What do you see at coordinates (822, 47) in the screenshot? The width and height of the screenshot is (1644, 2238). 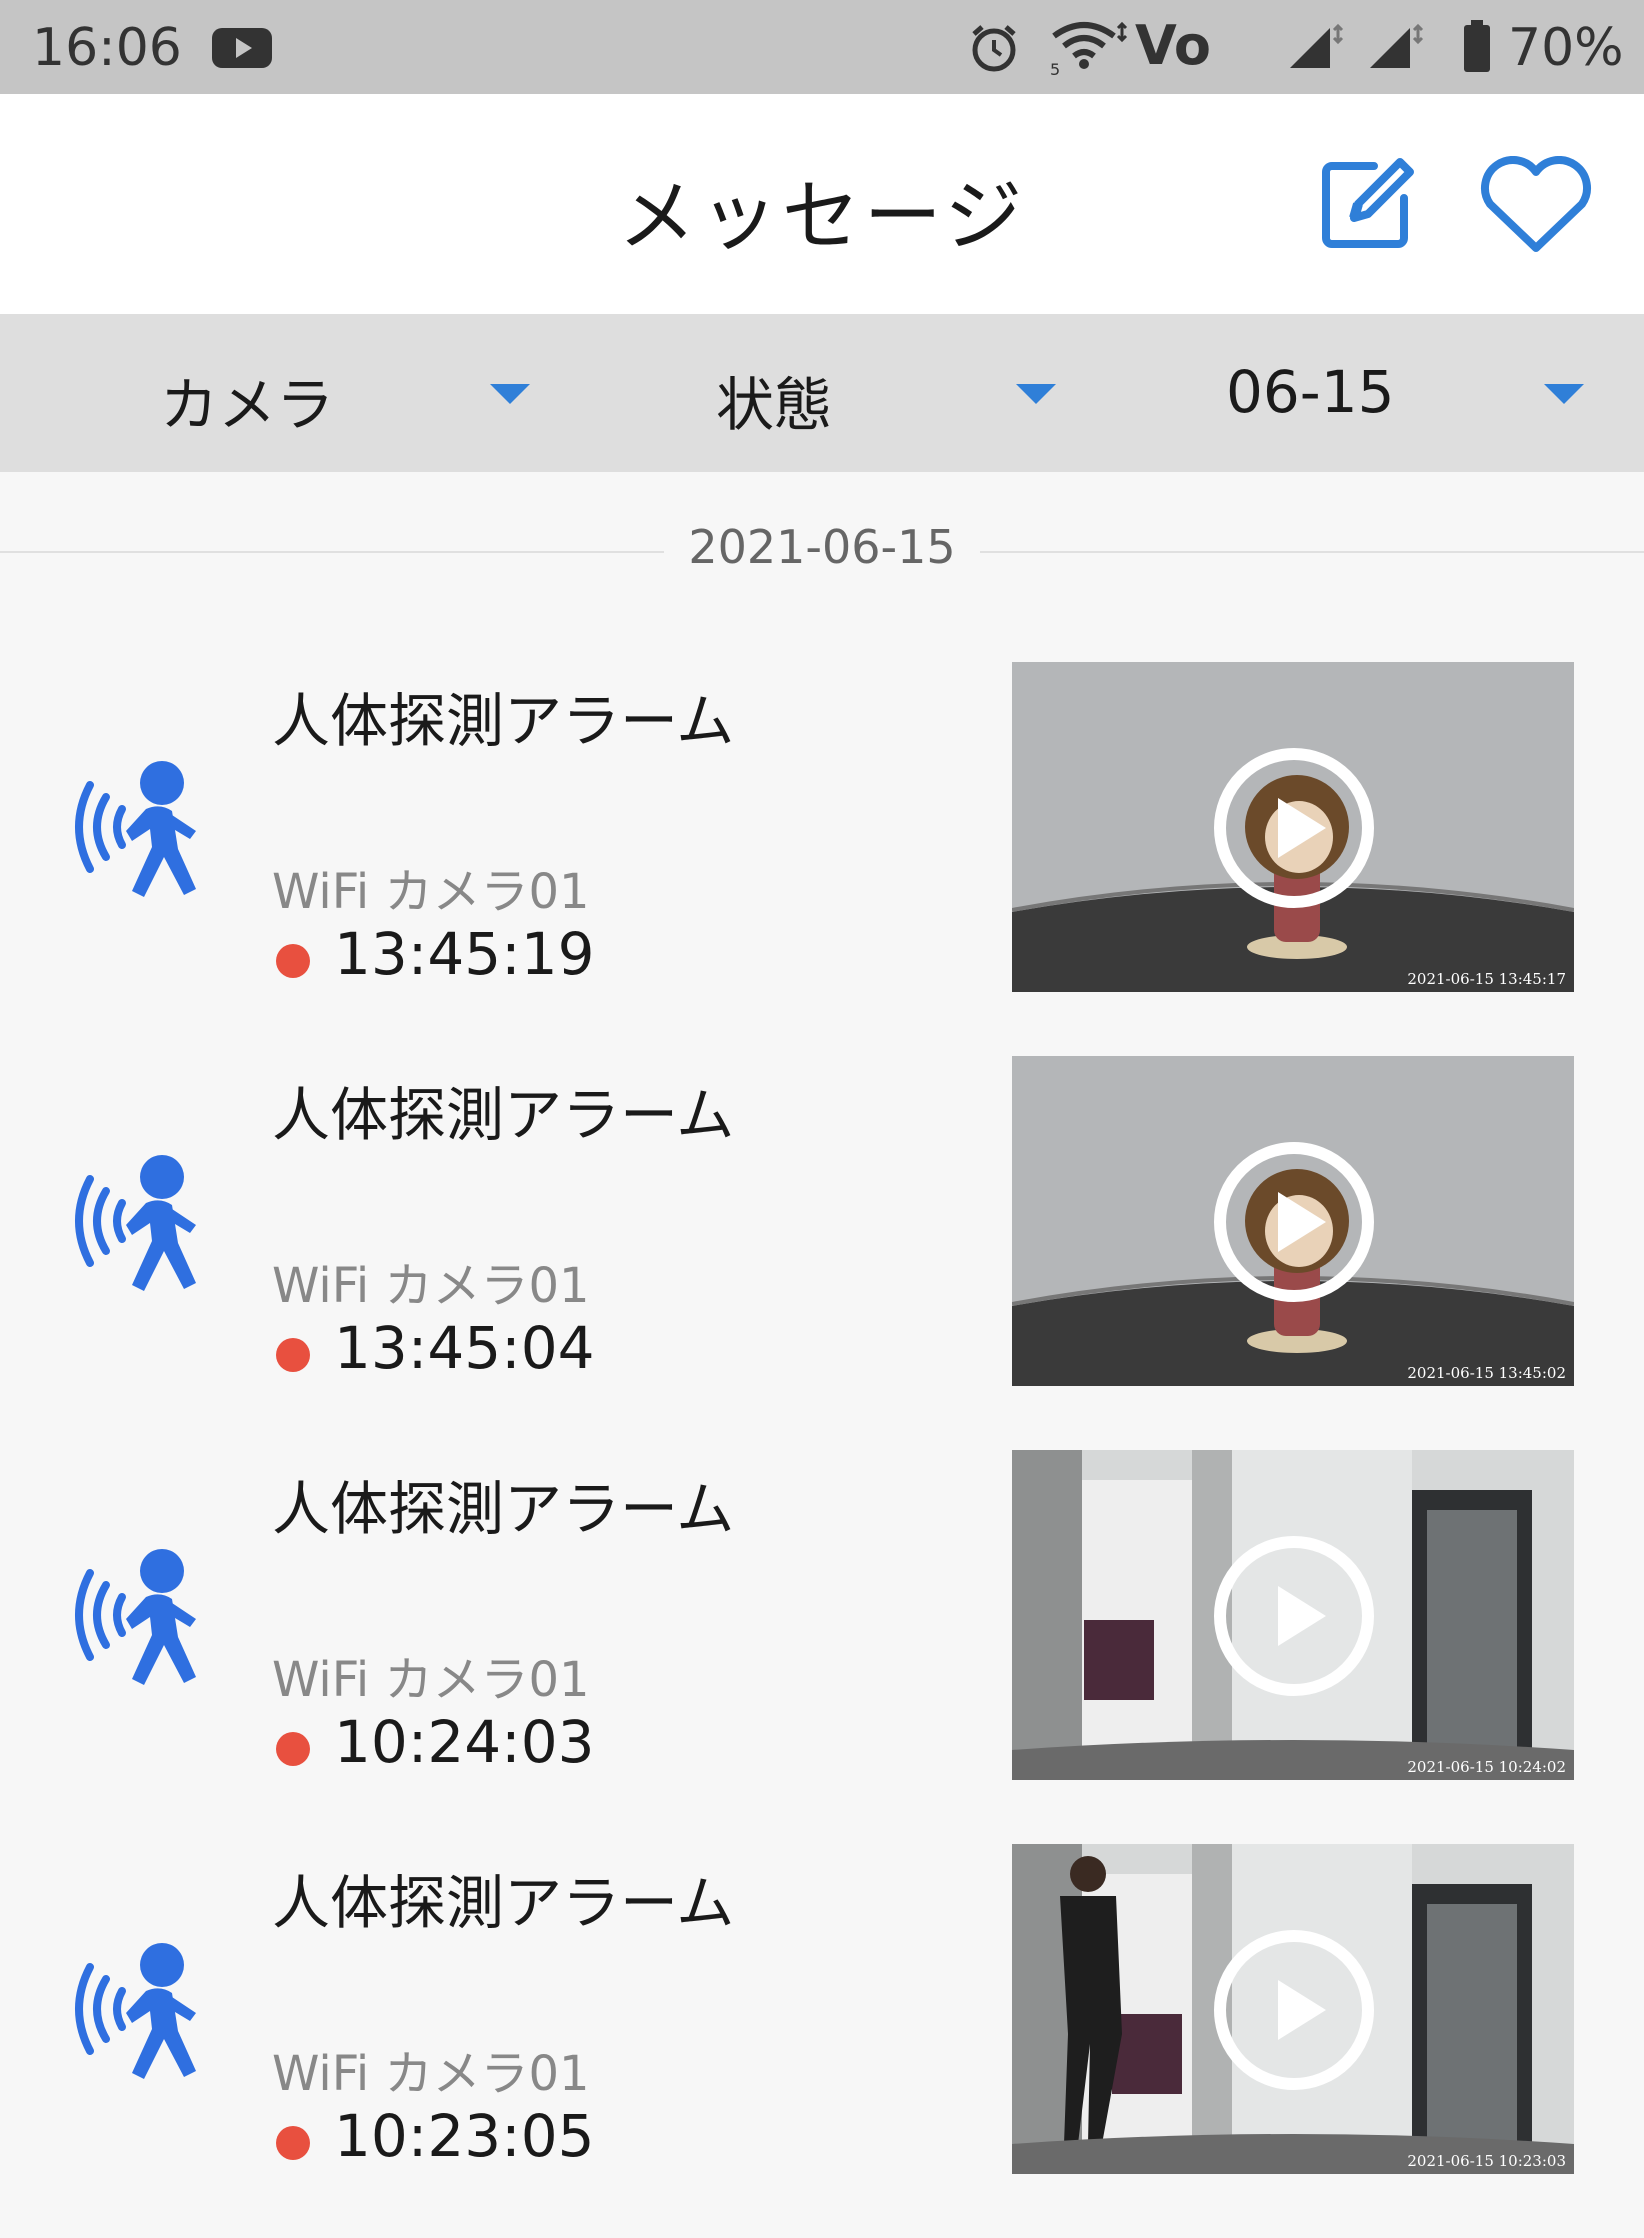 I see `status-bar: 16:06 5 Vo 70%` at bounding box center [822, 47].